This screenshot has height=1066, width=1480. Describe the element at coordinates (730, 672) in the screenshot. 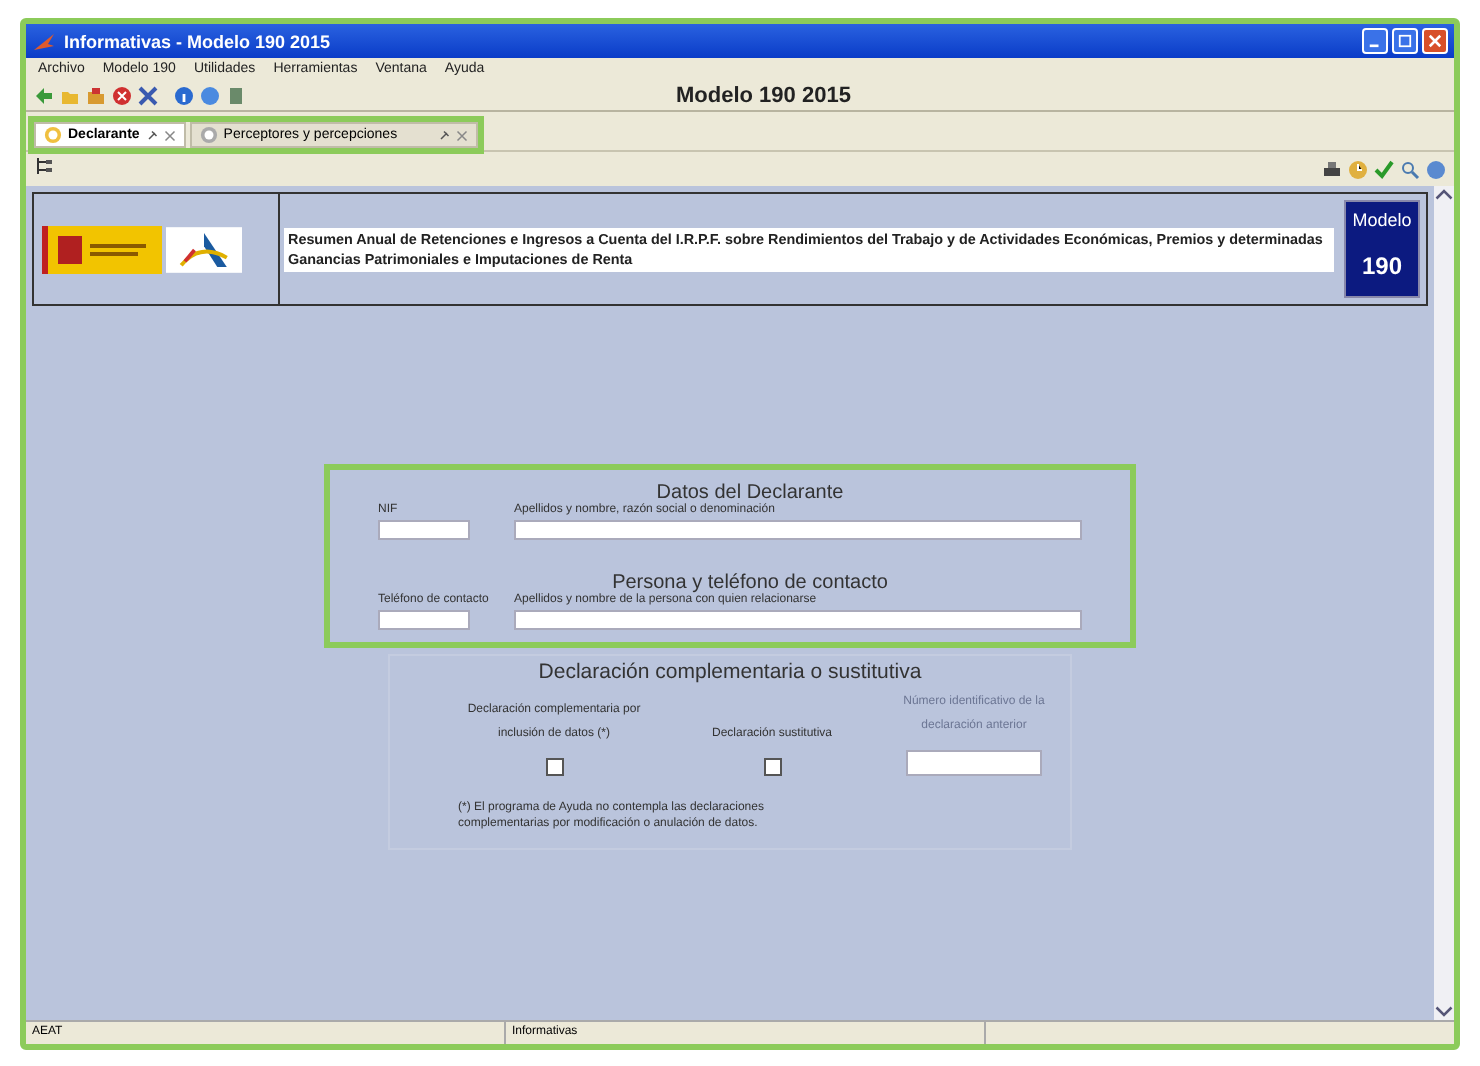

I see `section-title: Declaración complementaria o sustitutiva` at that location.